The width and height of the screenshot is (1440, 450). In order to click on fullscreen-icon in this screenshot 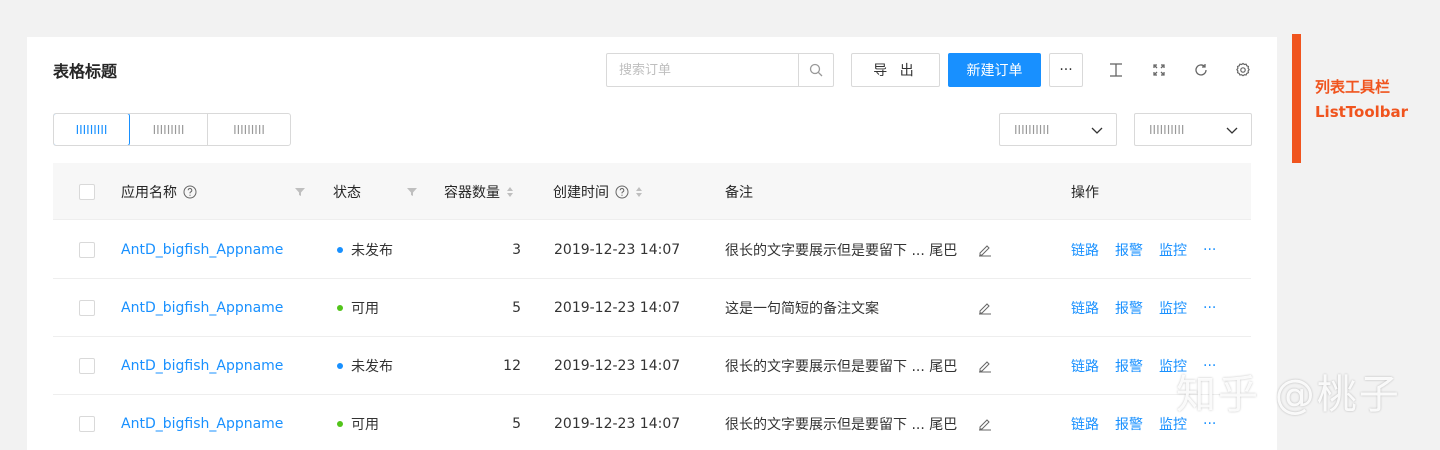, I will do `click(1159, 70)`.